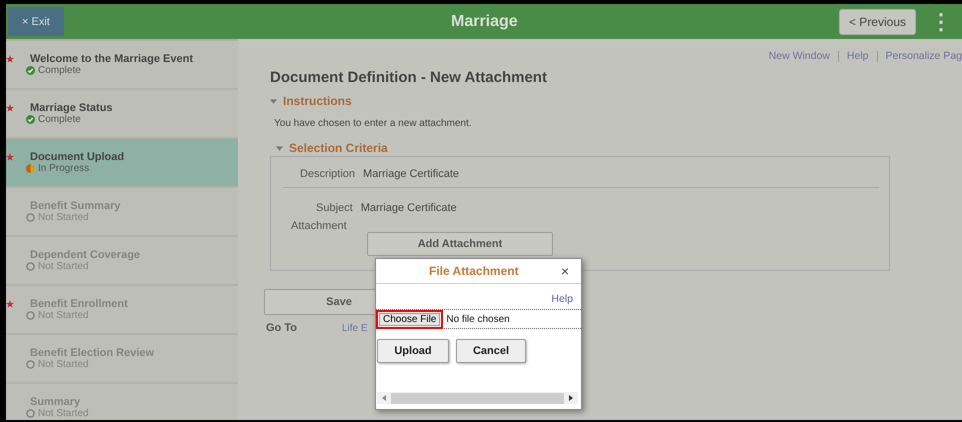  What do you see at coordinates (460, 244) in the screenshot?
I see `add-attachment-button: Add Attachment` at bounding box center [460, 244].